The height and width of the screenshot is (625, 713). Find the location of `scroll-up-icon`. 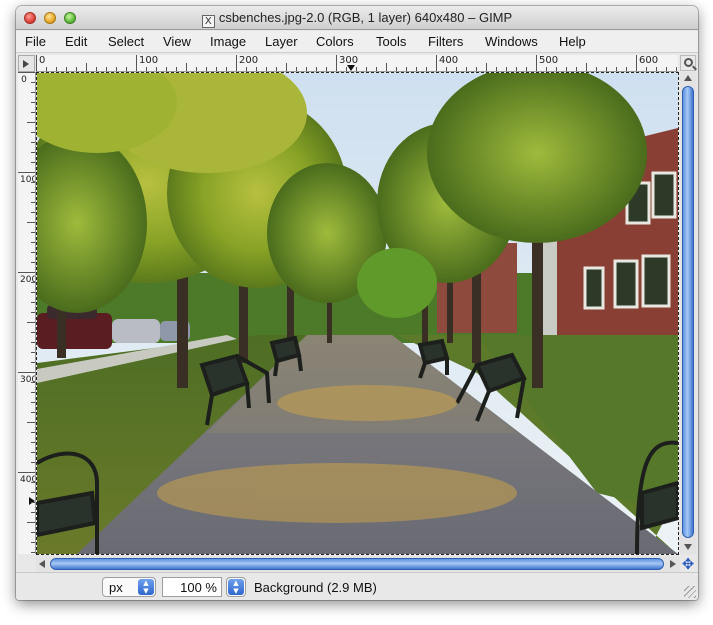

scroll-up-icon is located at coordinates (688, 78).